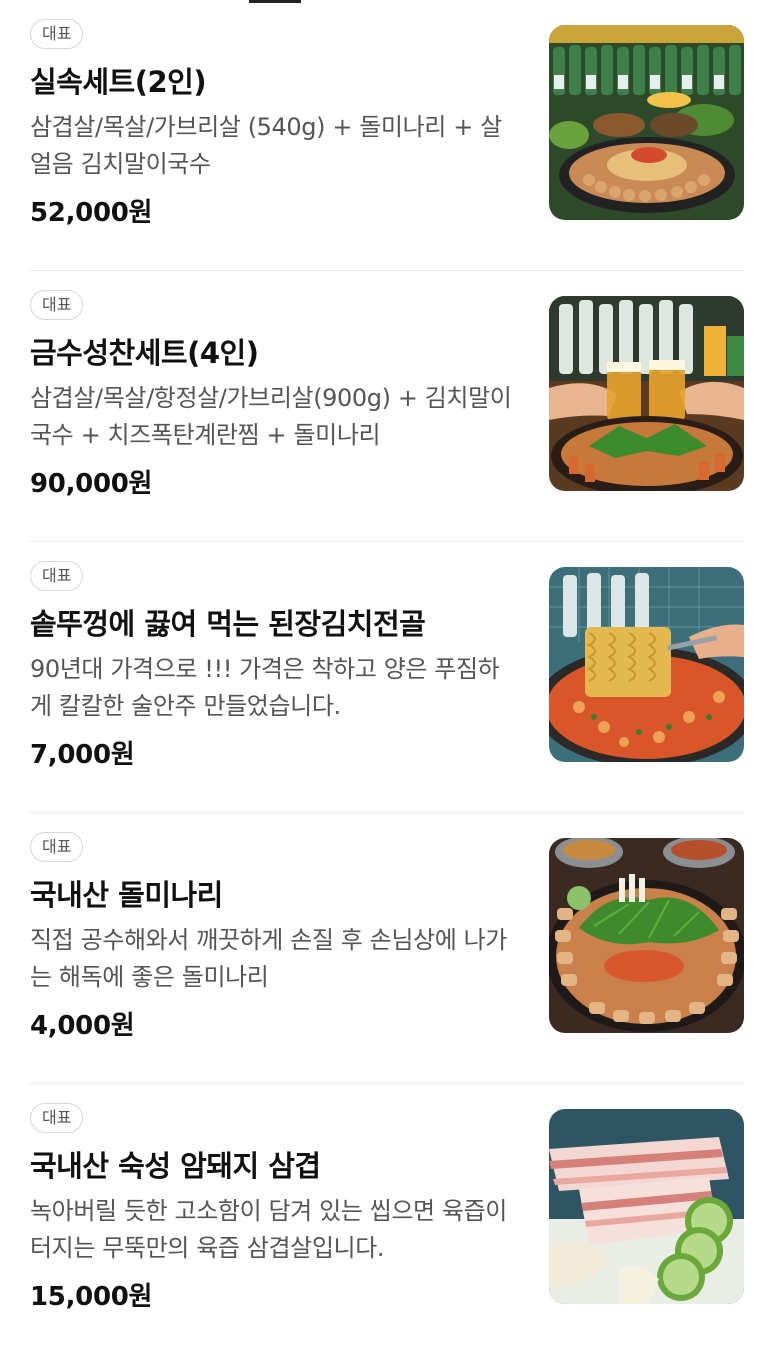 This screenshot has height=1355, width=773. I want to click on menu-item-price: 4,000원, so click(82, 1026).